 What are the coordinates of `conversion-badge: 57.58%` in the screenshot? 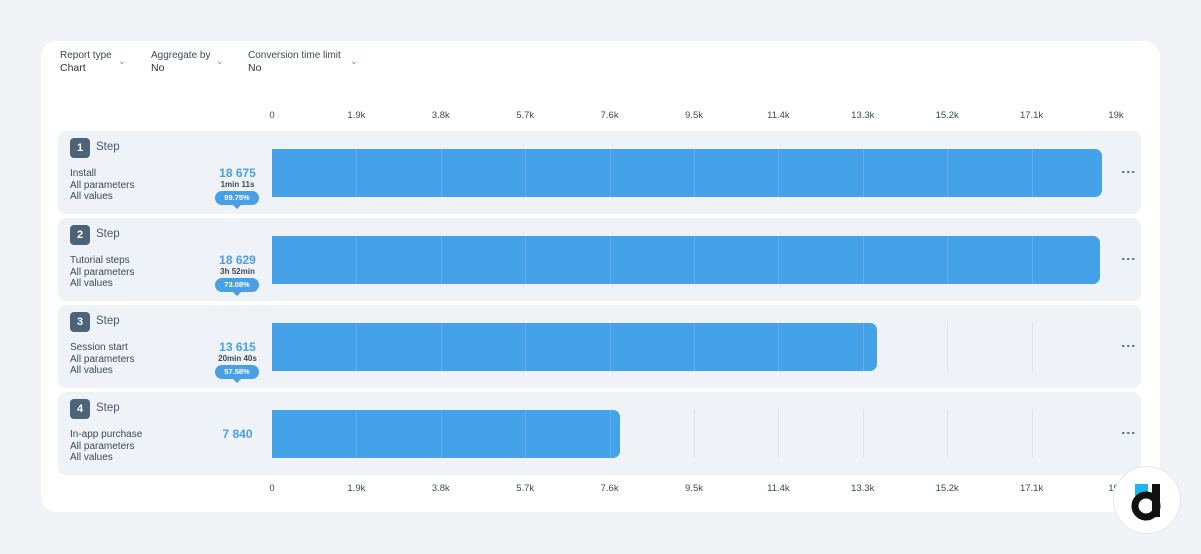 It's located at (237, 374).